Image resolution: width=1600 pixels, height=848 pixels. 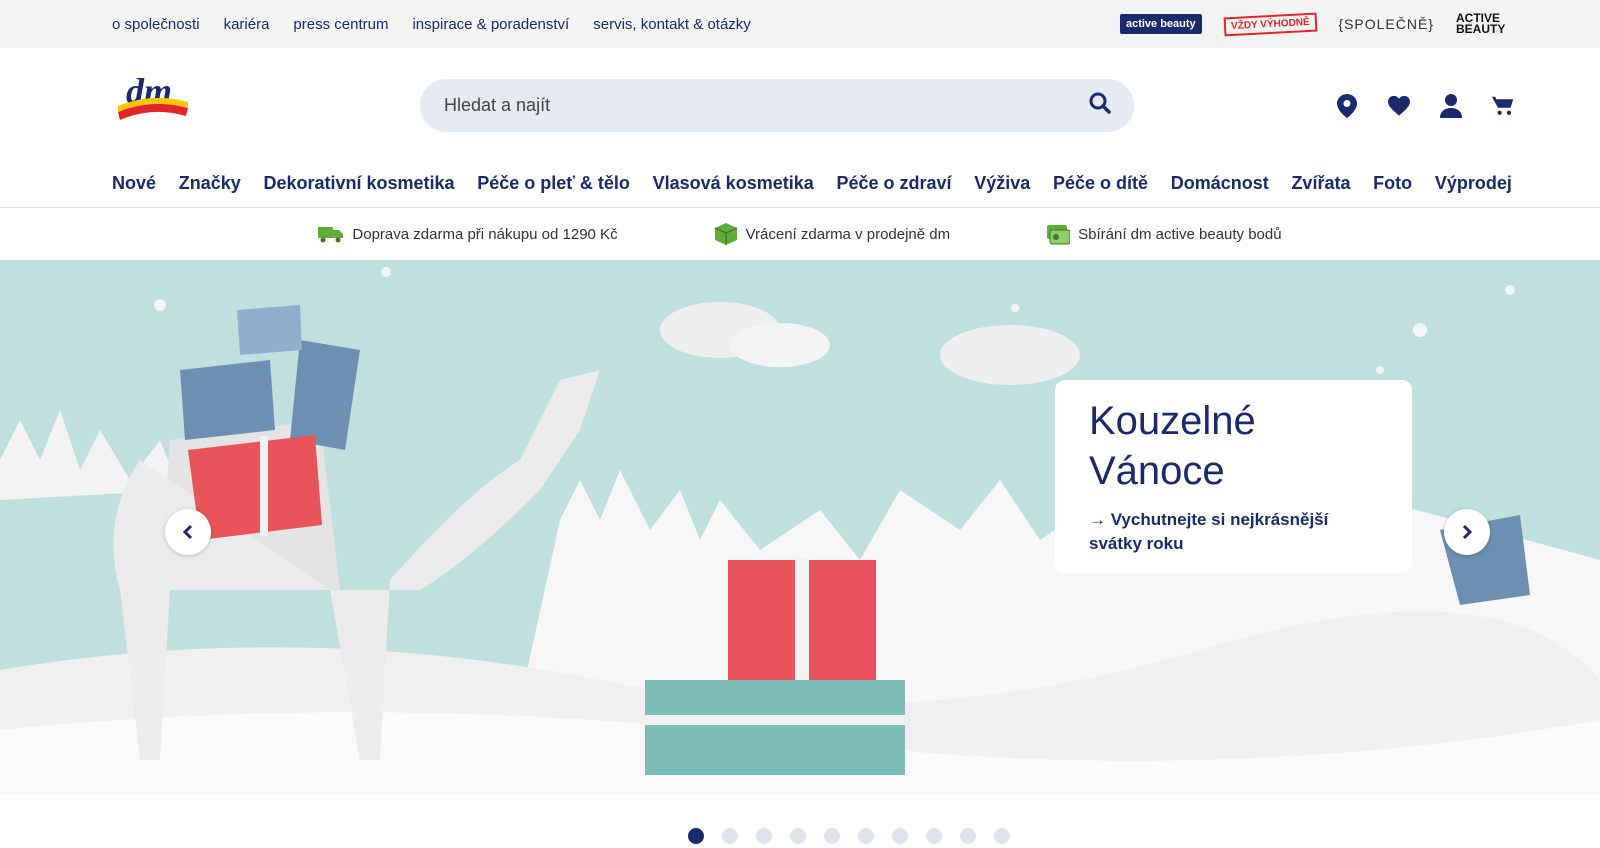 What do you see at coordinates (1270, 24) in the screenshot?
I see `vzdy-vyhodne-badge: VŽDY VÝHODNĚ` at bounding box center [1270, 24].